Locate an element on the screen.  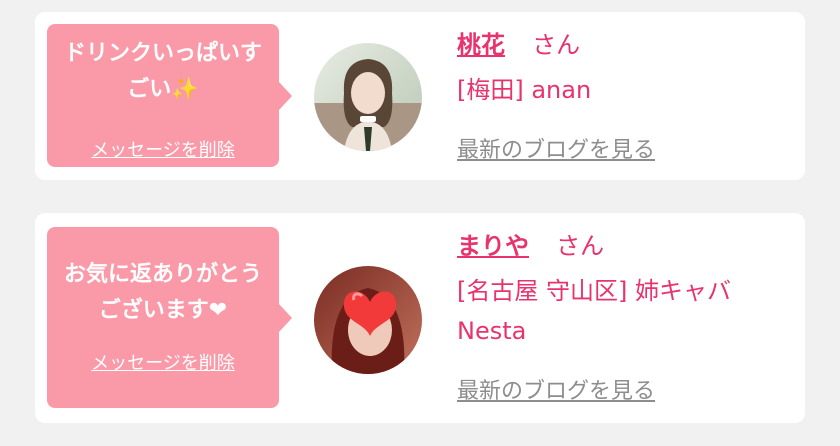
shop-name: [名古屋 守山区] 姉キャバNesta is located at coordinates (594, 311).